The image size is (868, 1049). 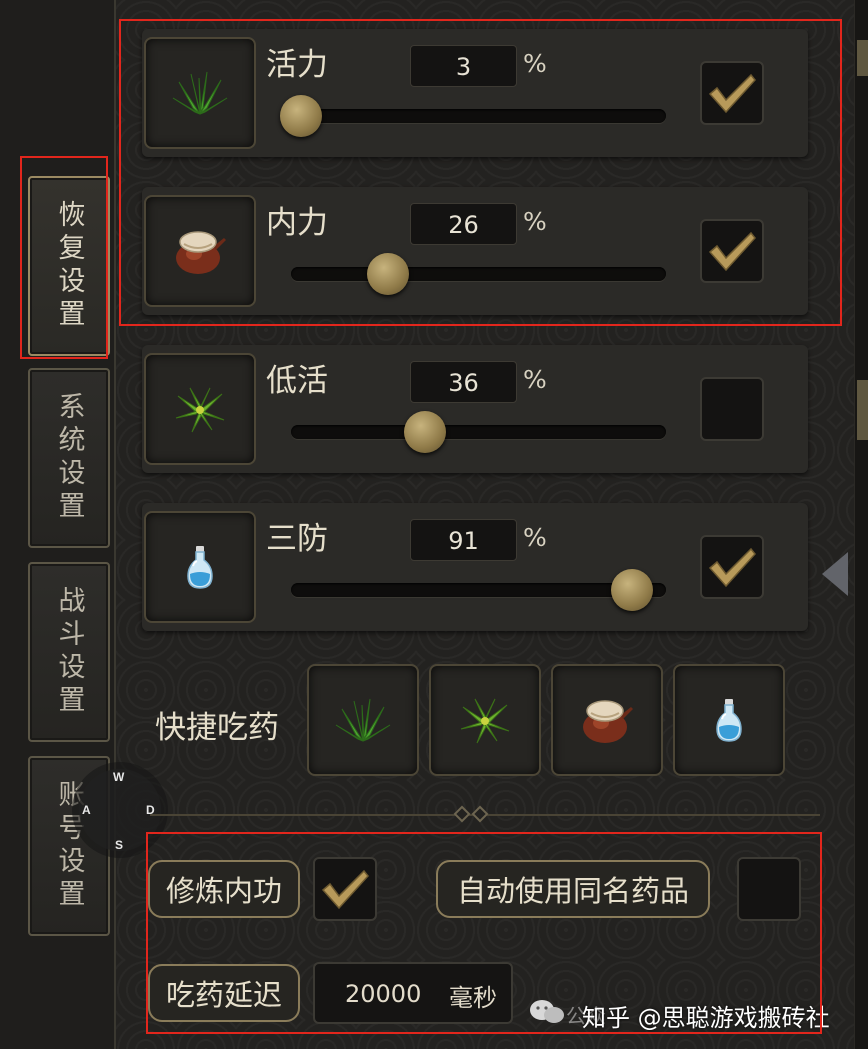 I want to click on auto-use-same-name-checkbox, so click(x=769, y=889).